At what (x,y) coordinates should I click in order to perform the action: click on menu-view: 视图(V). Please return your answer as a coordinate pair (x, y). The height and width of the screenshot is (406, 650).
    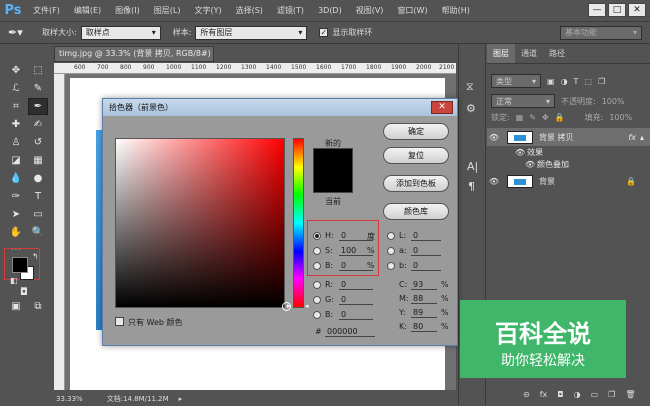
    Looking at the image, I should click on (370, 10).